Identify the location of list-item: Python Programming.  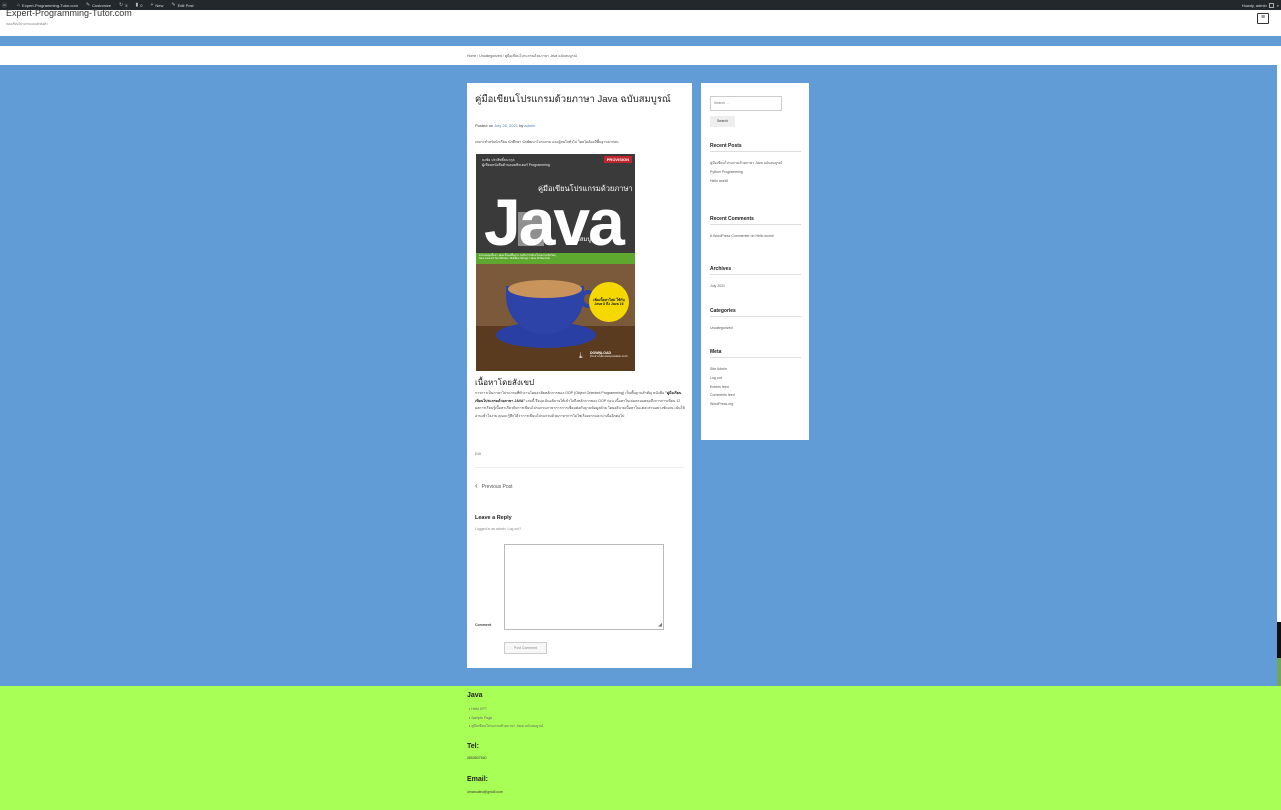
(756, 172).